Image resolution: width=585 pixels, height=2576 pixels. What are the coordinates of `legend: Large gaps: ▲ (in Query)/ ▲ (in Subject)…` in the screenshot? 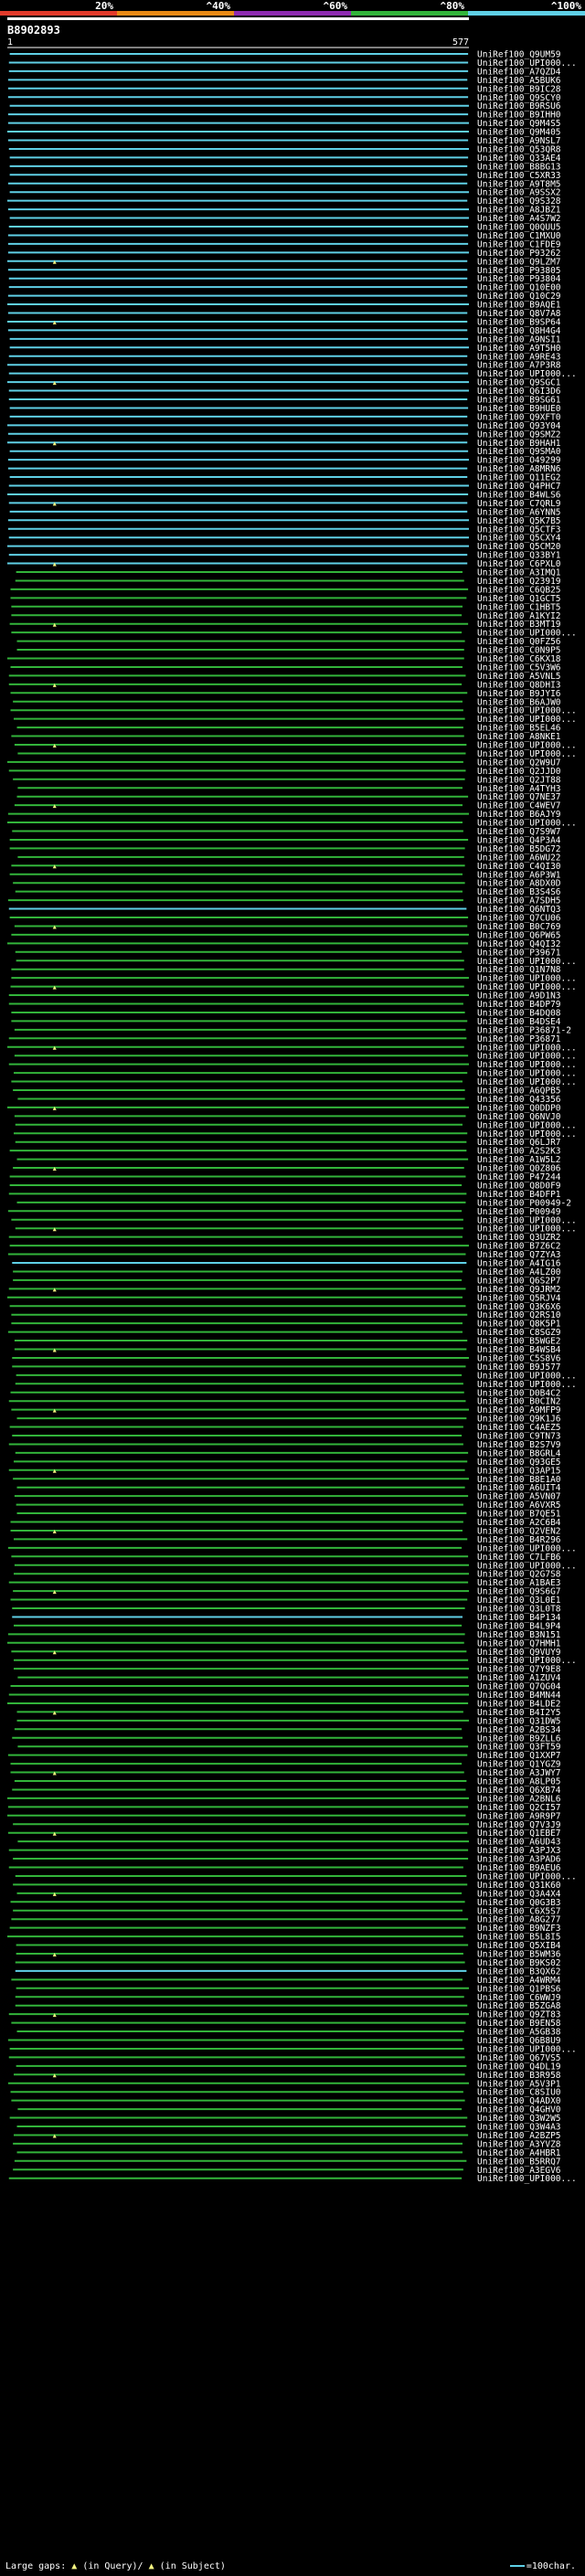 It's located at (293, 2567).